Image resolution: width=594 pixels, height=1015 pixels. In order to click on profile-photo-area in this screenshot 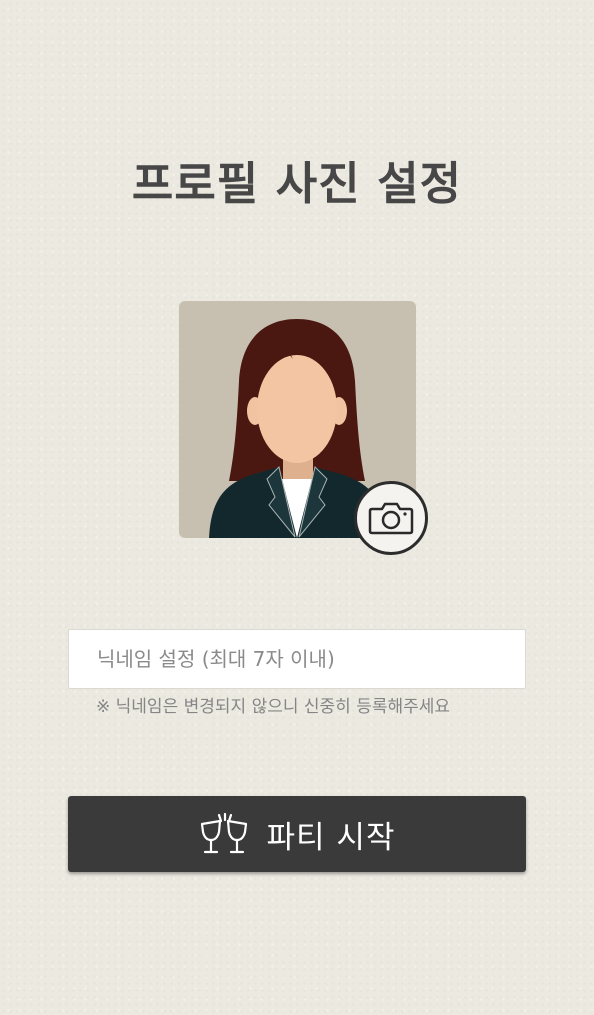, I will do `click(303, 428)`.